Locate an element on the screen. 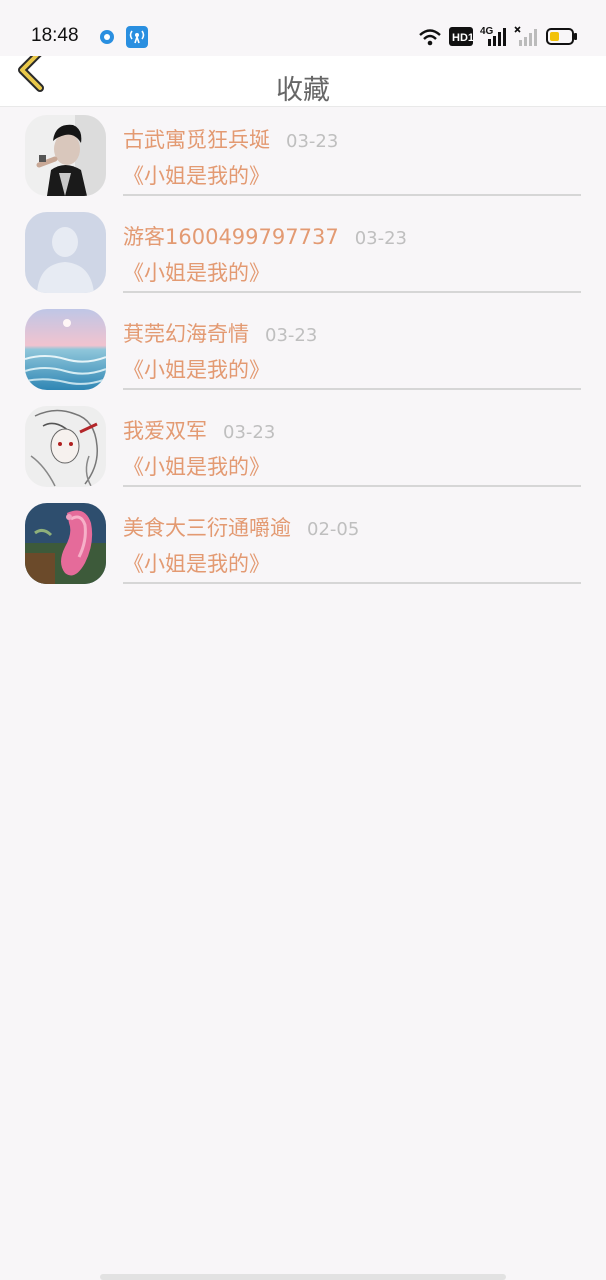  hotspot-icon is located at coordinates (137, 37).